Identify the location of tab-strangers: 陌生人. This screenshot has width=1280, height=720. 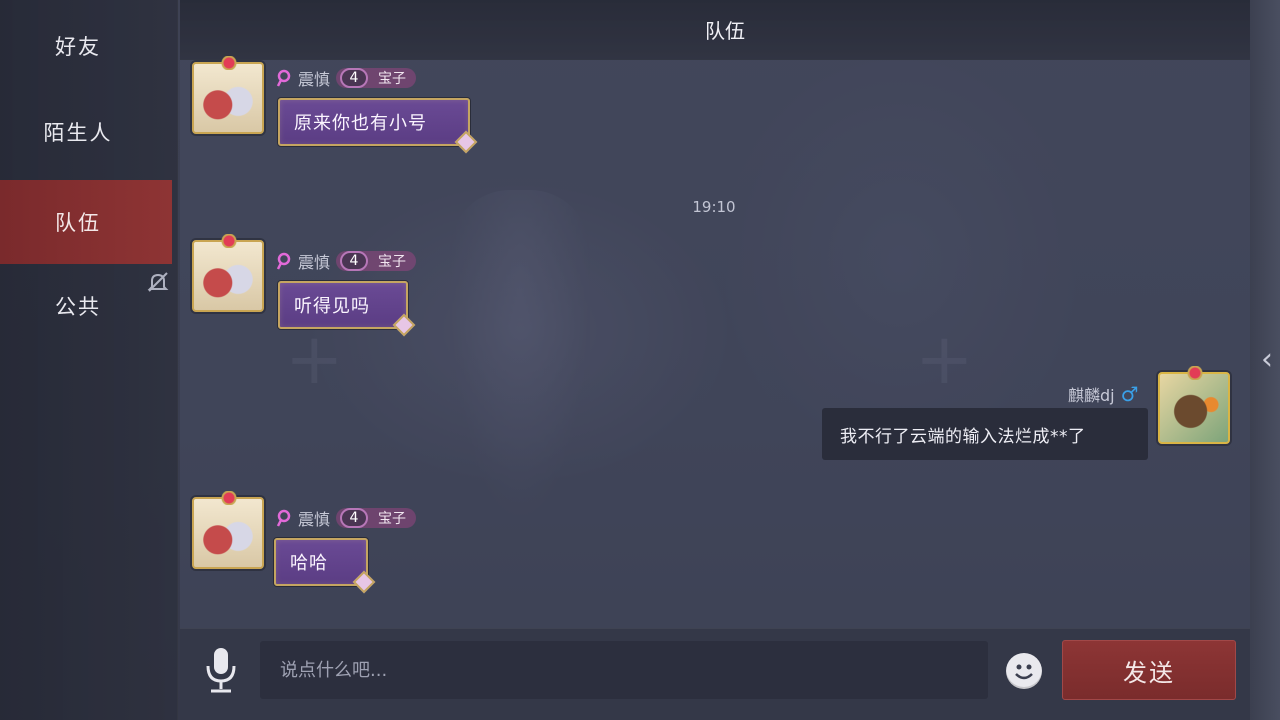
(86, 132).